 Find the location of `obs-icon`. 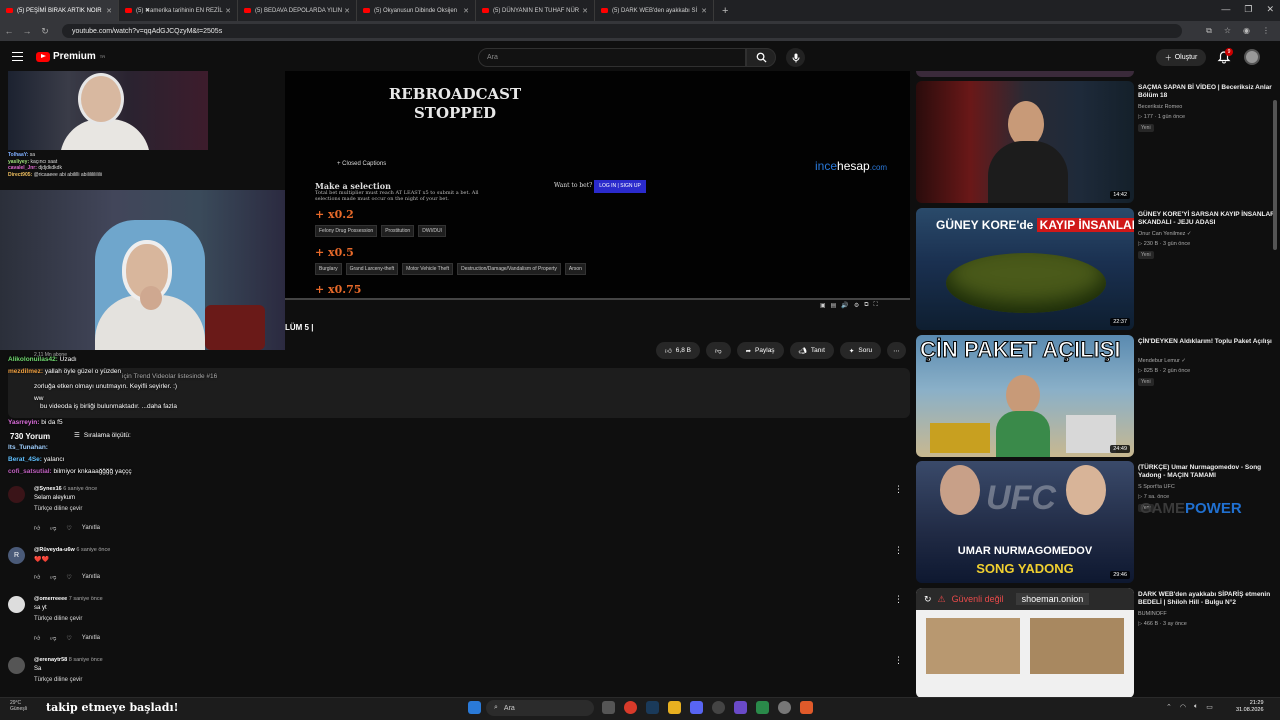

obs-icon is located at coordinates (718, 707).